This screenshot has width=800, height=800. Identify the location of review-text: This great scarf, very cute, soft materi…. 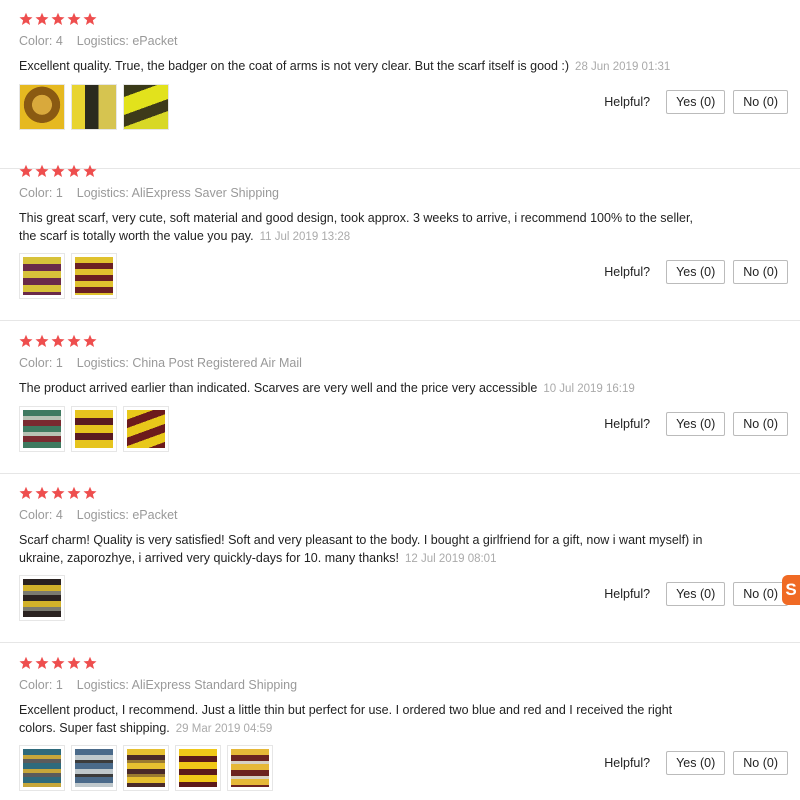
(356, 227).